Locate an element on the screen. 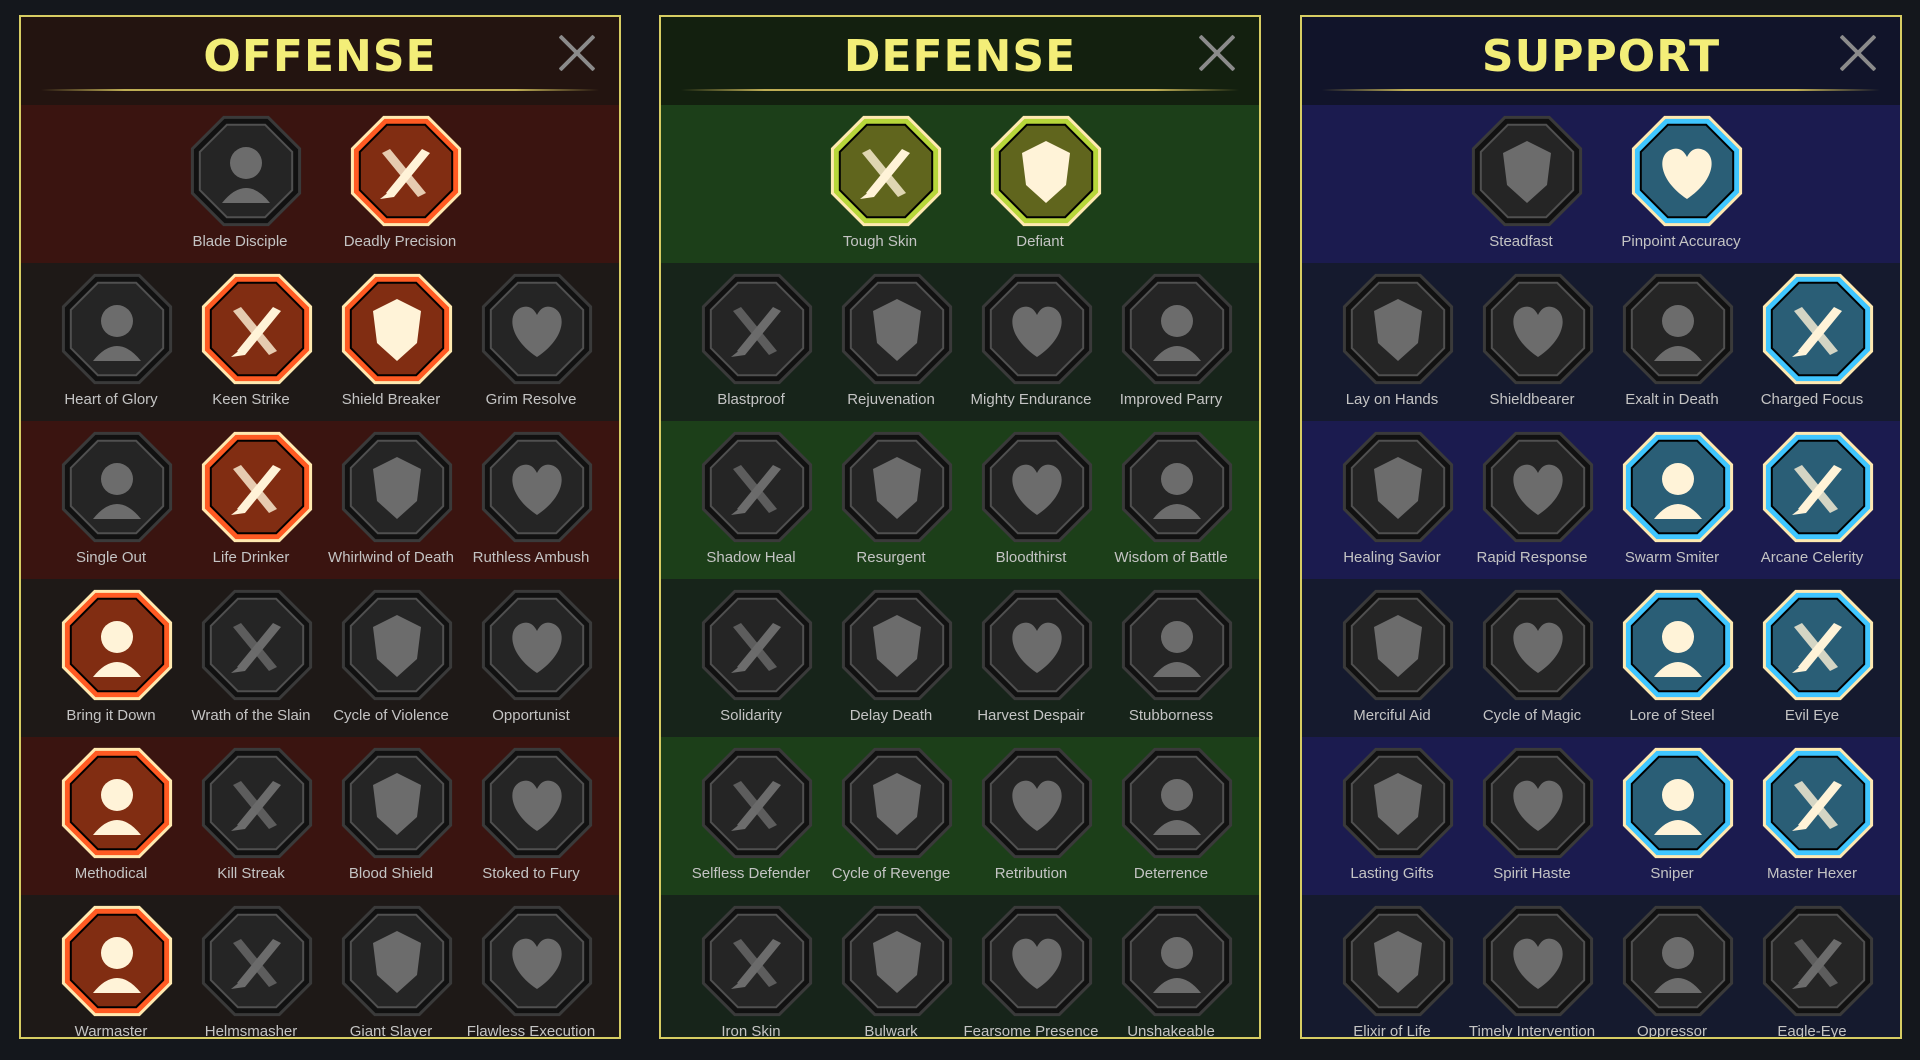 This screenshot has width=1920, height=1060. armor-plates-icon is located at coordinates (886, 171).